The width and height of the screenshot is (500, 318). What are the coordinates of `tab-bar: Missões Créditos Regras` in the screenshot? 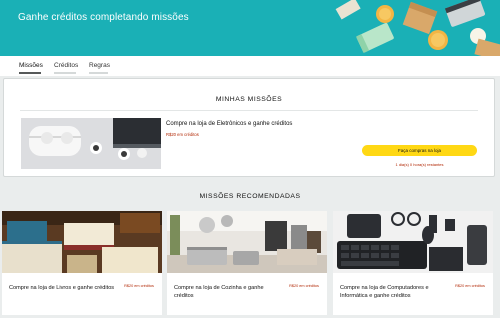 It's located at (250, 66).